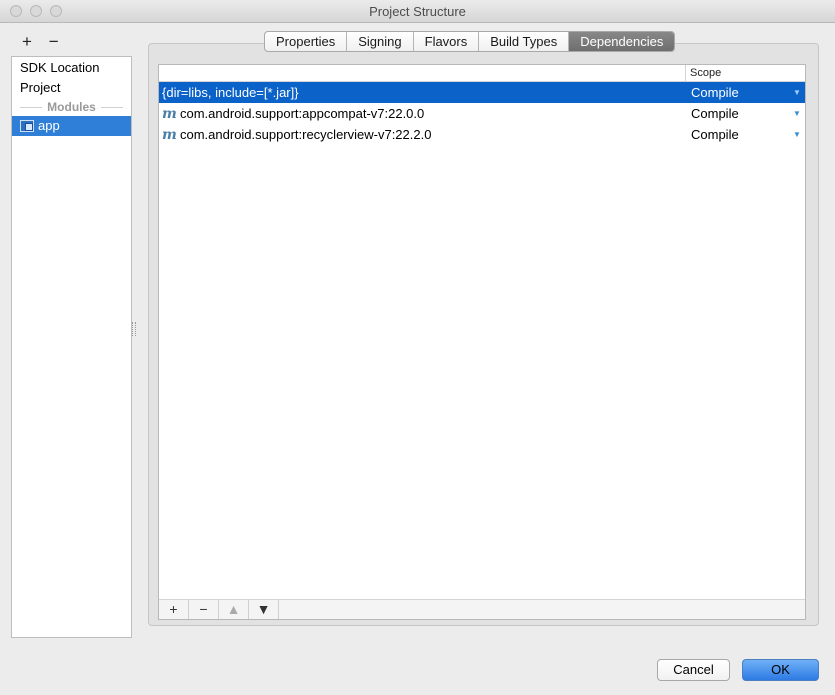 The width and height of the screenshot is (835, 695). Describe the element at coordinates (134, 329) in the screenshot. I see `splitter-handle` at that location.